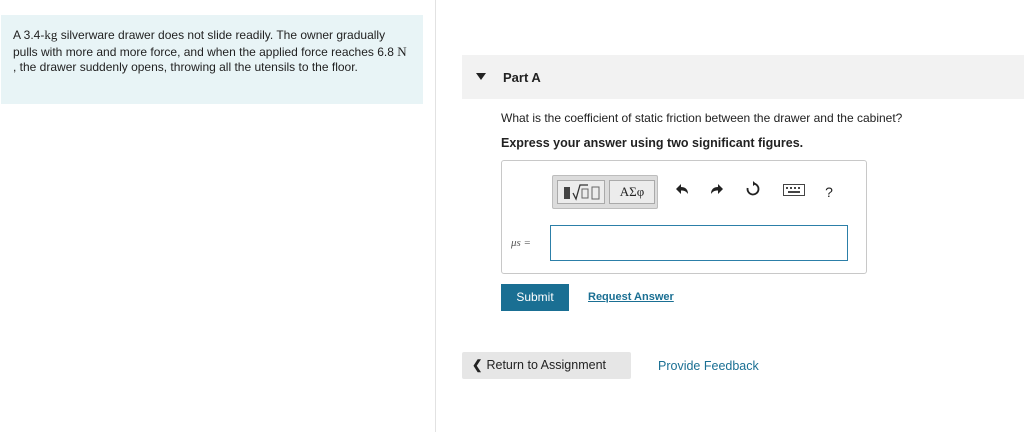 This screenshot has height=432, width=1024. What do you see at coordinates (402, 51) in the screenshot?
I see `unit-newton: N` at bounding box center [402, 51].